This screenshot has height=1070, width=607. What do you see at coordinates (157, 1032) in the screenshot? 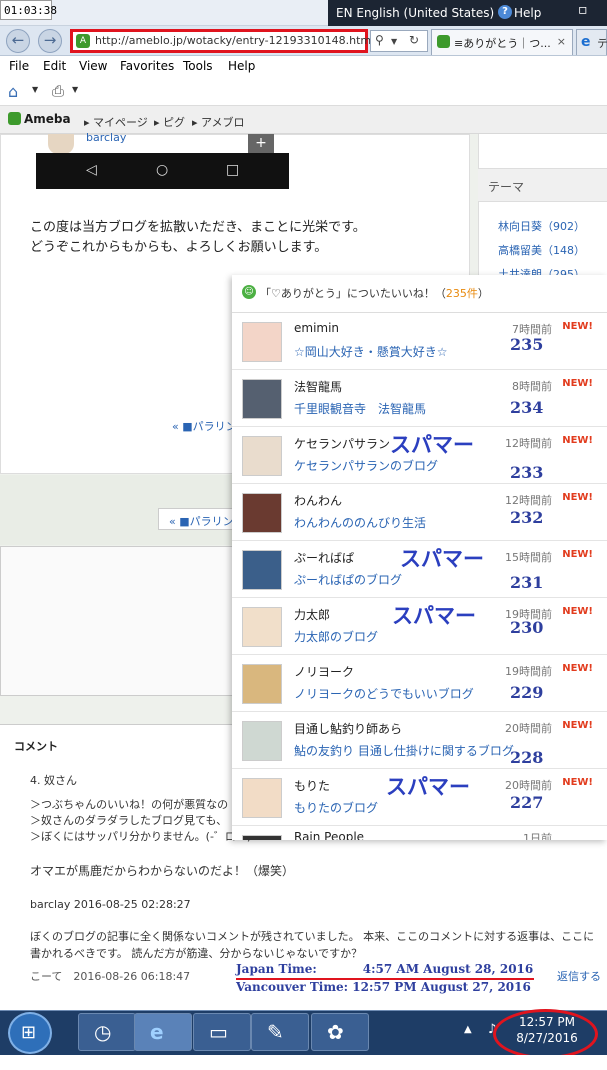
I see `ie-icon: e` at bounding box center [157, 1032].